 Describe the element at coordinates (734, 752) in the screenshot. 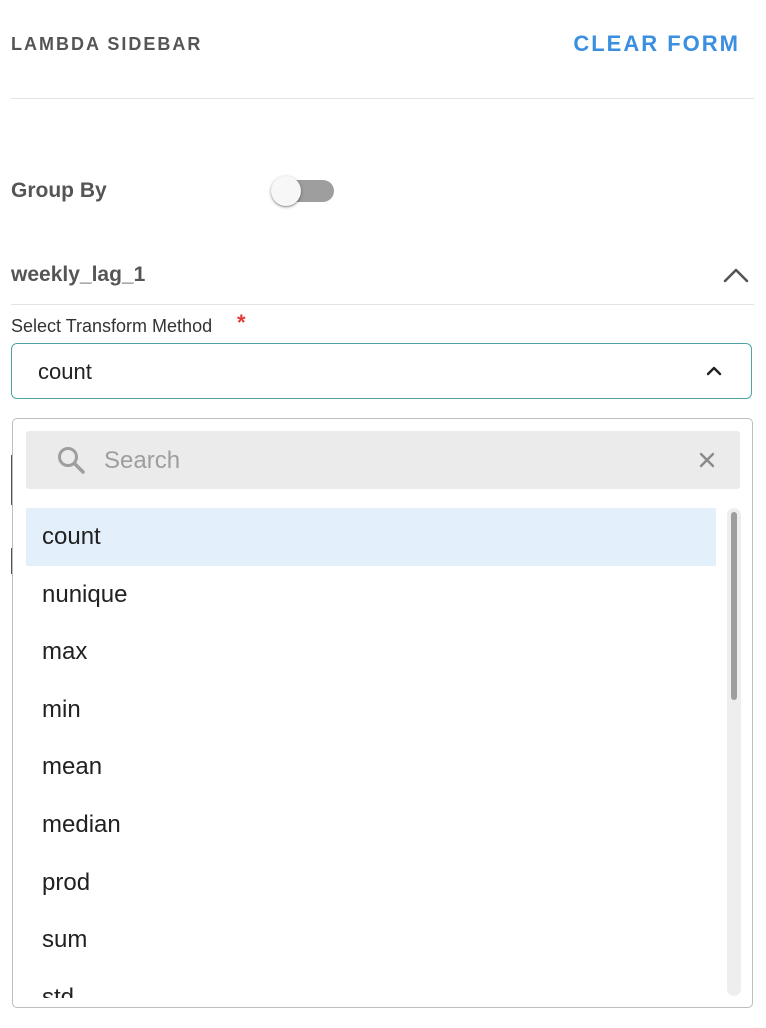

I see `dropdown-scrollbar` at that location.